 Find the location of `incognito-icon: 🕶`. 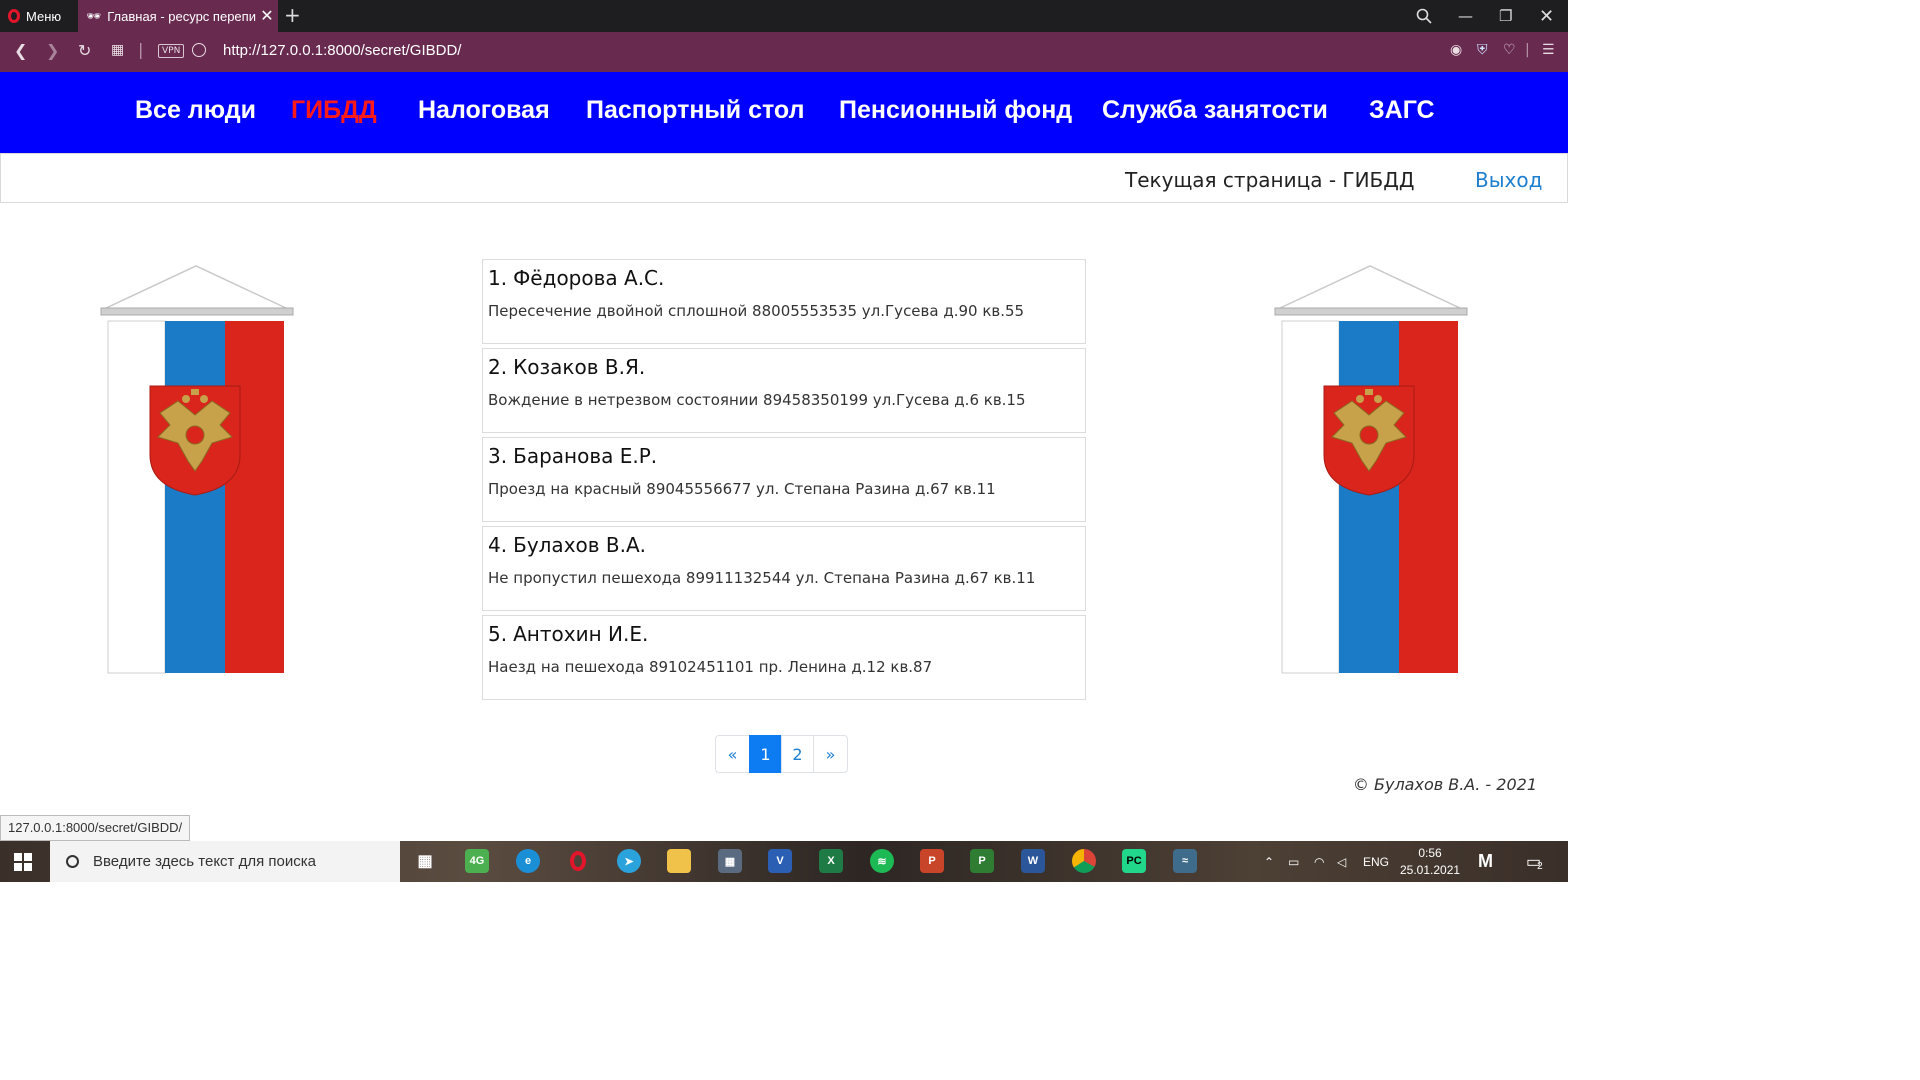

incognito-icon: 🕶 is located at coordinates (94, 16).